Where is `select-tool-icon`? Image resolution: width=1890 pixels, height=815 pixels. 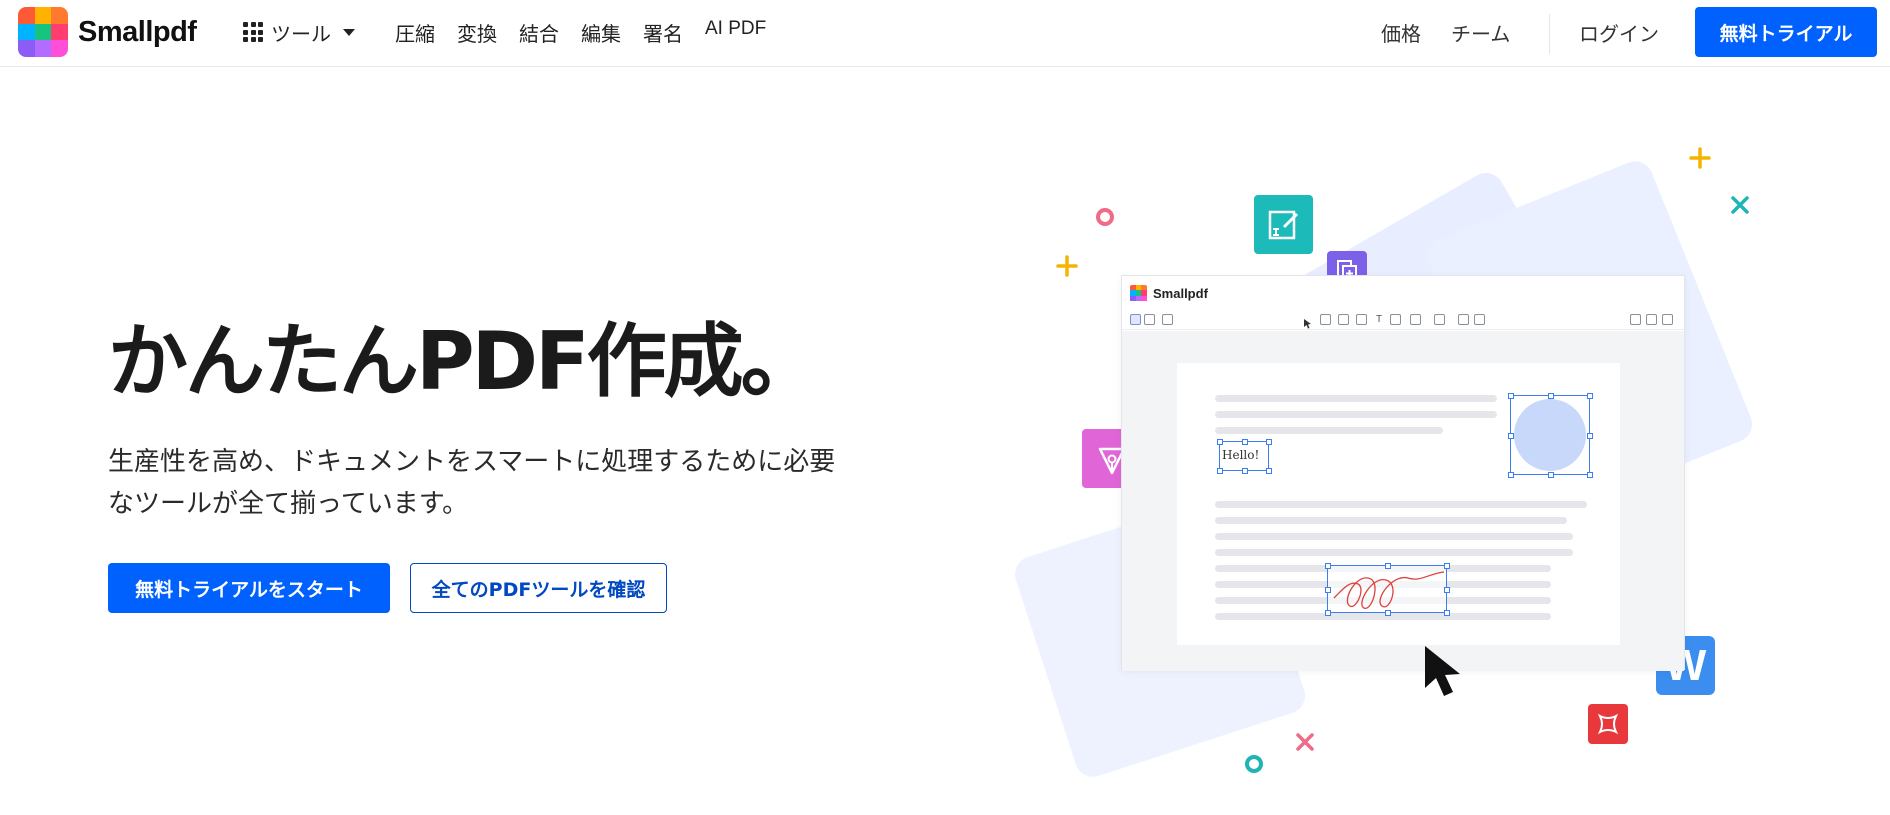 select-tool-icon is located at coordinates (1307, 321).